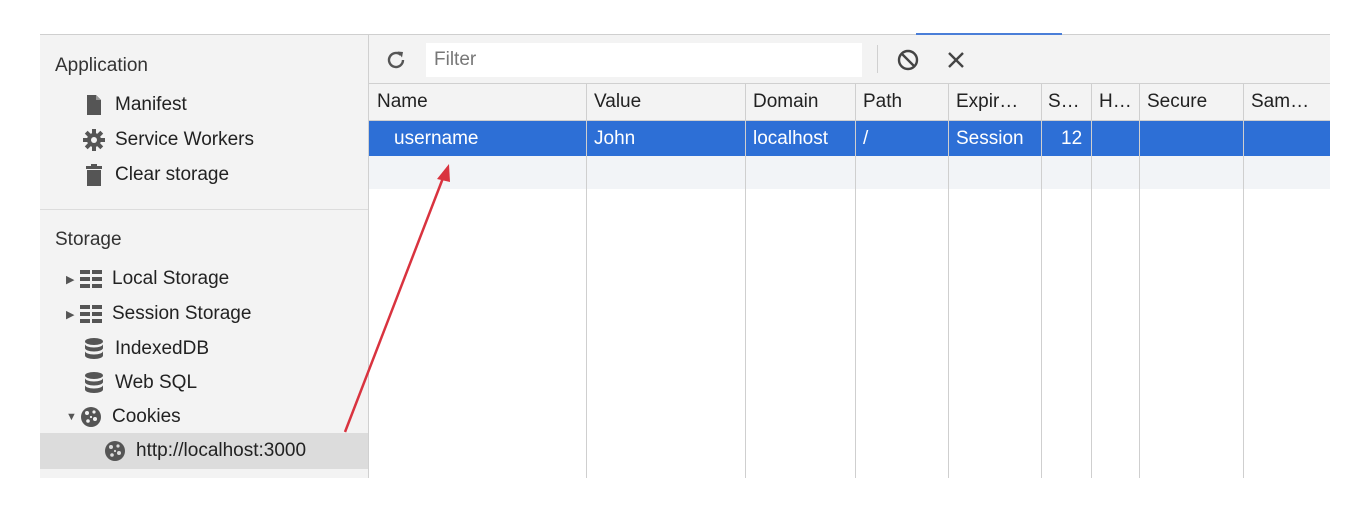 The width and height of the screenshot is (1360, 526). What do you see at coordinates (88, 239) in the screenshot?
I see `storage-section-title: Storage` at bounding box center [88, 239].